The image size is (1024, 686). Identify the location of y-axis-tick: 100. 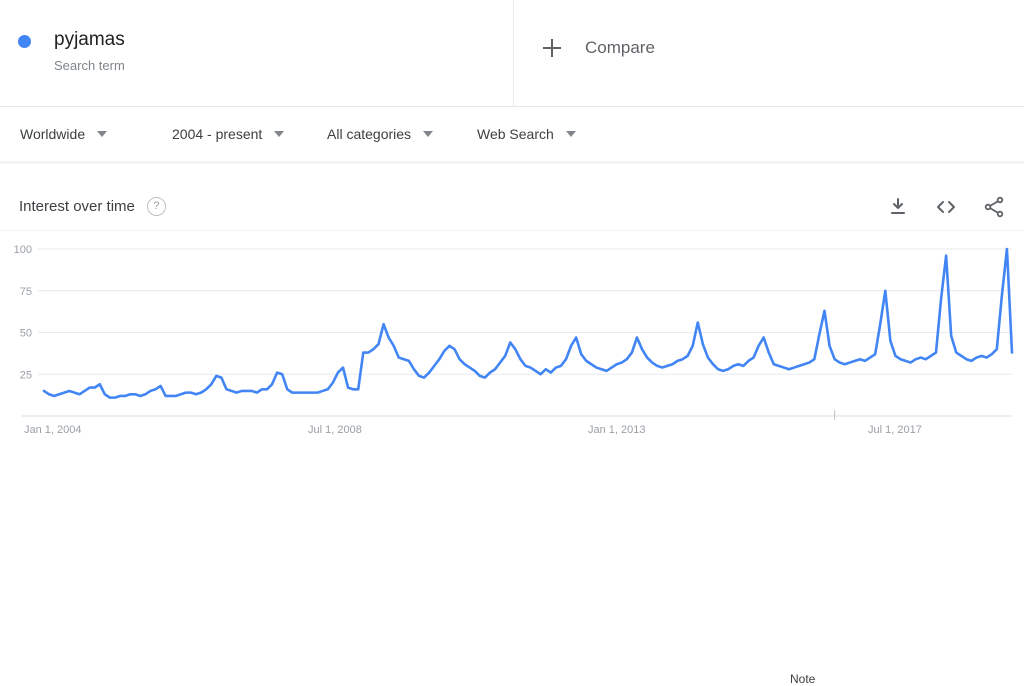
(23, 250).